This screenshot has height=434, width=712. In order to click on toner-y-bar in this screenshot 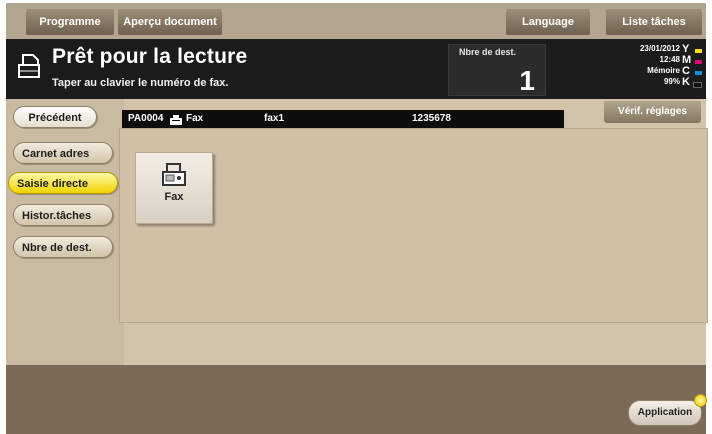, I will do `click(698, 51)`.